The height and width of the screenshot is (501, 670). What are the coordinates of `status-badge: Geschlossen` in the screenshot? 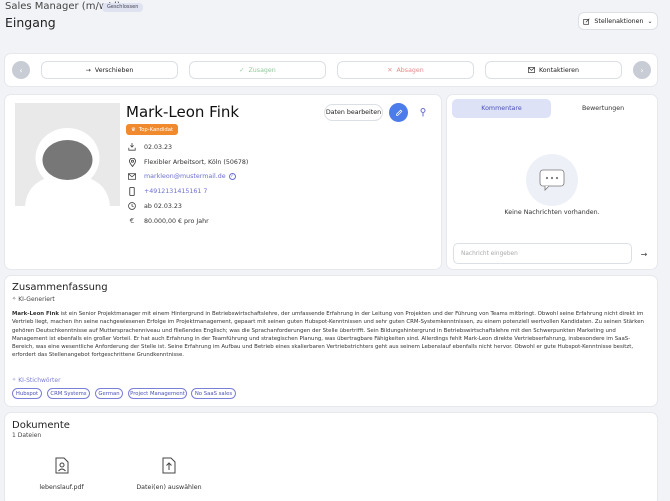 It's located at (123, 7).